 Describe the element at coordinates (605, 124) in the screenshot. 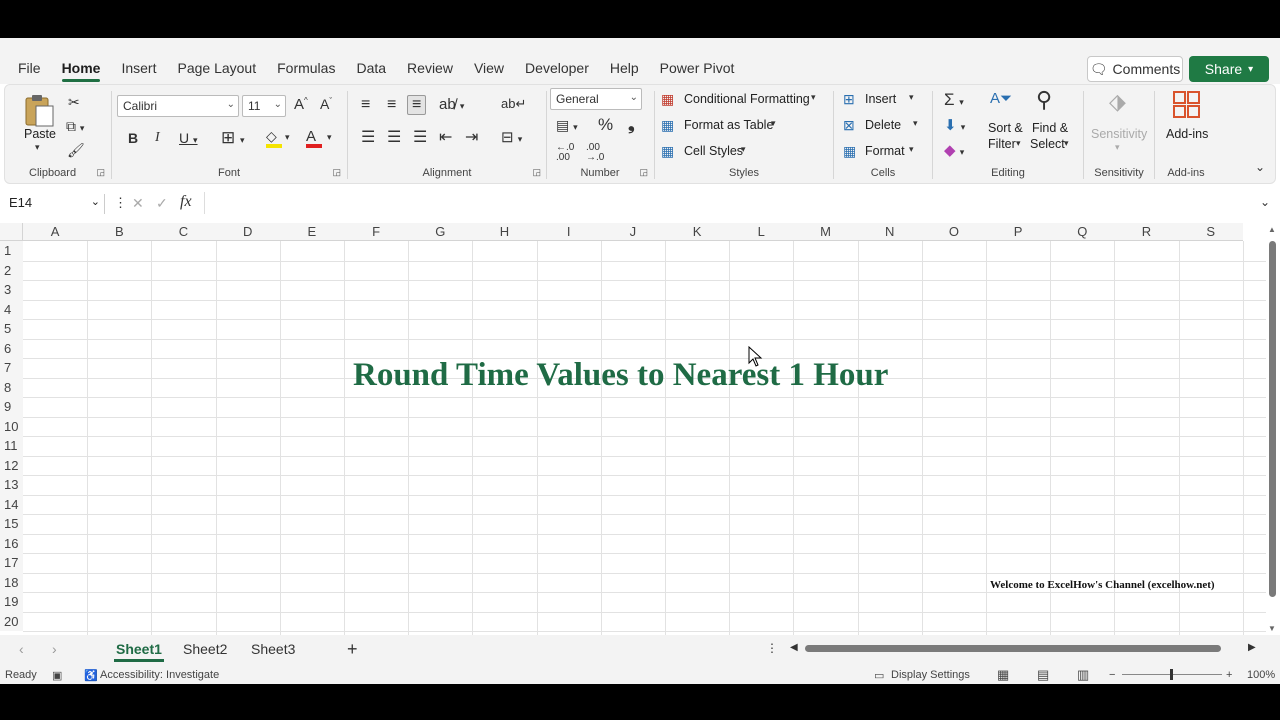

I see `percent-icon: %` at that location.